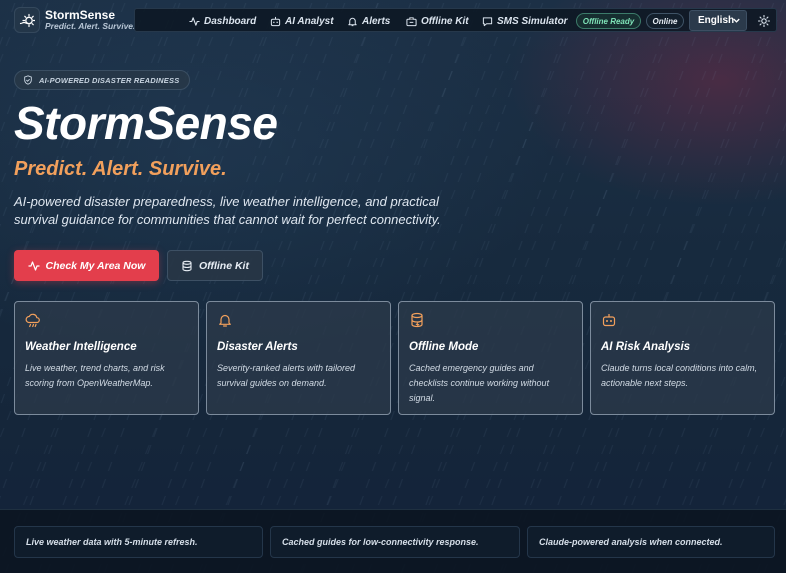  Describe the element at coordinates (109, 80) in the screenshot. I see `hero-badge-label: AI-POWERED DISASTER READINESS` at that location.